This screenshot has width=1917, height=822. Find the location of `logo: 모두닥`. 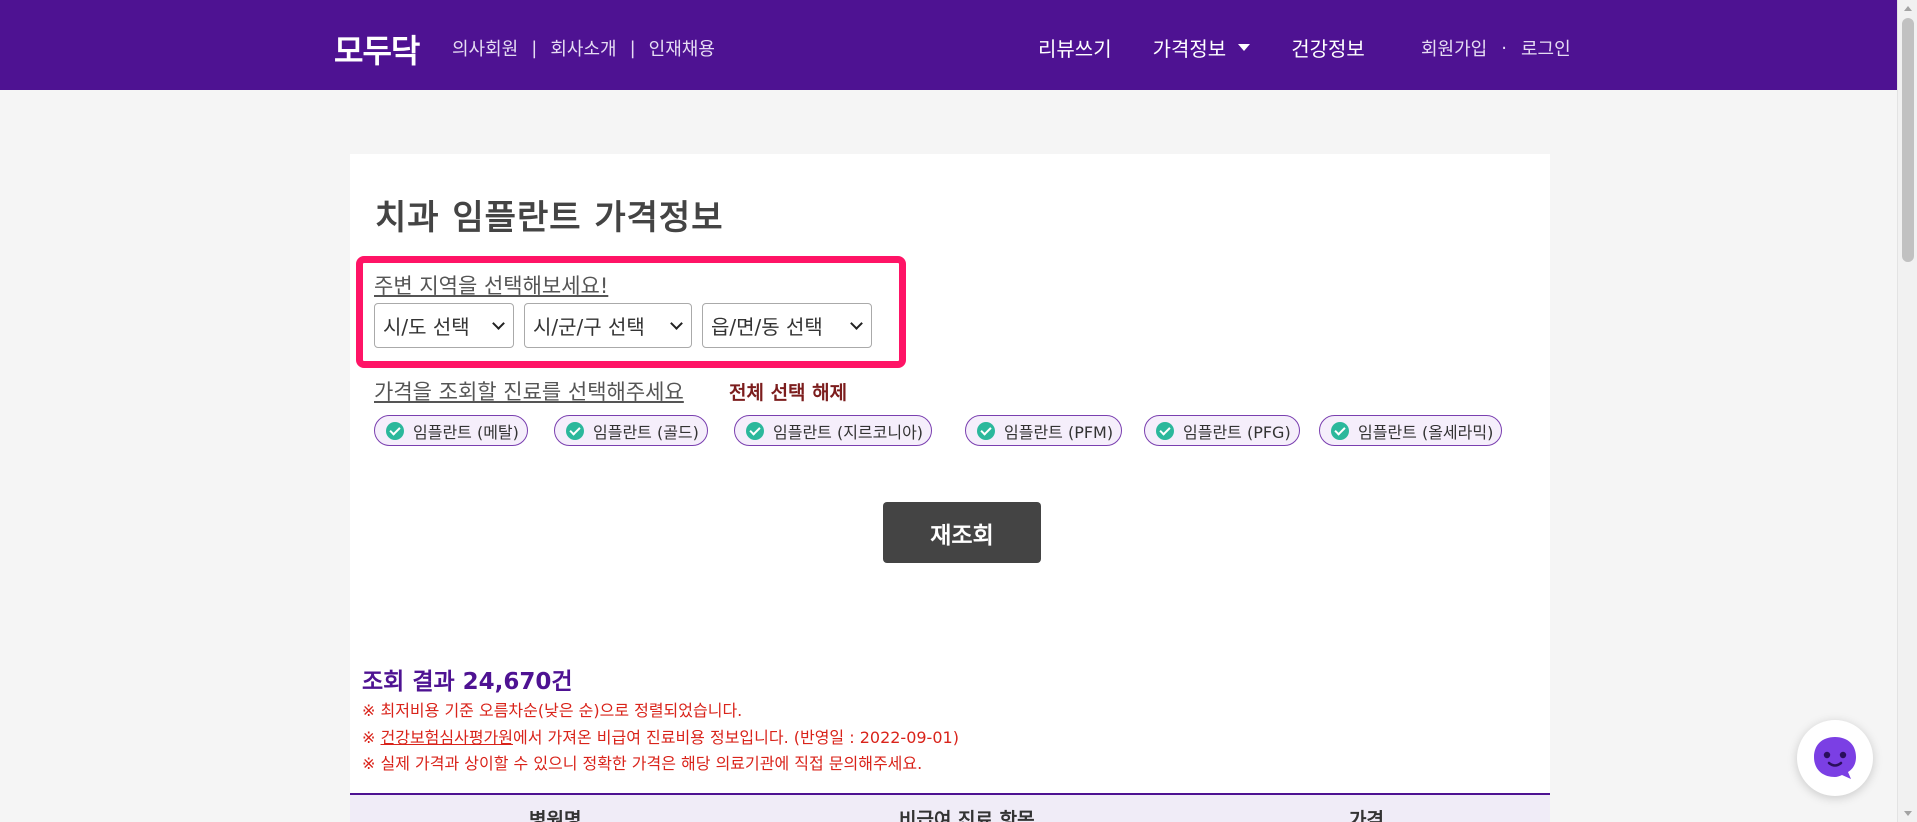

logo: 모두닥 is located at coordinates (377, 49).